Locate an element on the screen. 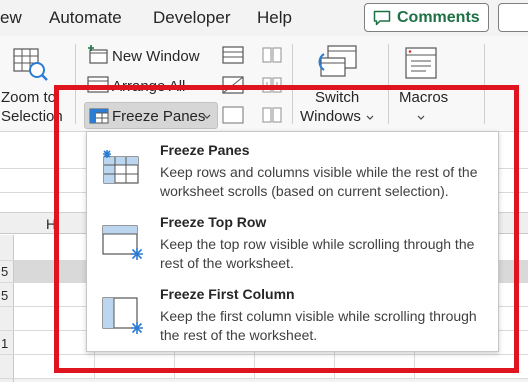 This screenshot has width=528, height=382. freeze-first-column-icon is located at coordinates (122, 315).